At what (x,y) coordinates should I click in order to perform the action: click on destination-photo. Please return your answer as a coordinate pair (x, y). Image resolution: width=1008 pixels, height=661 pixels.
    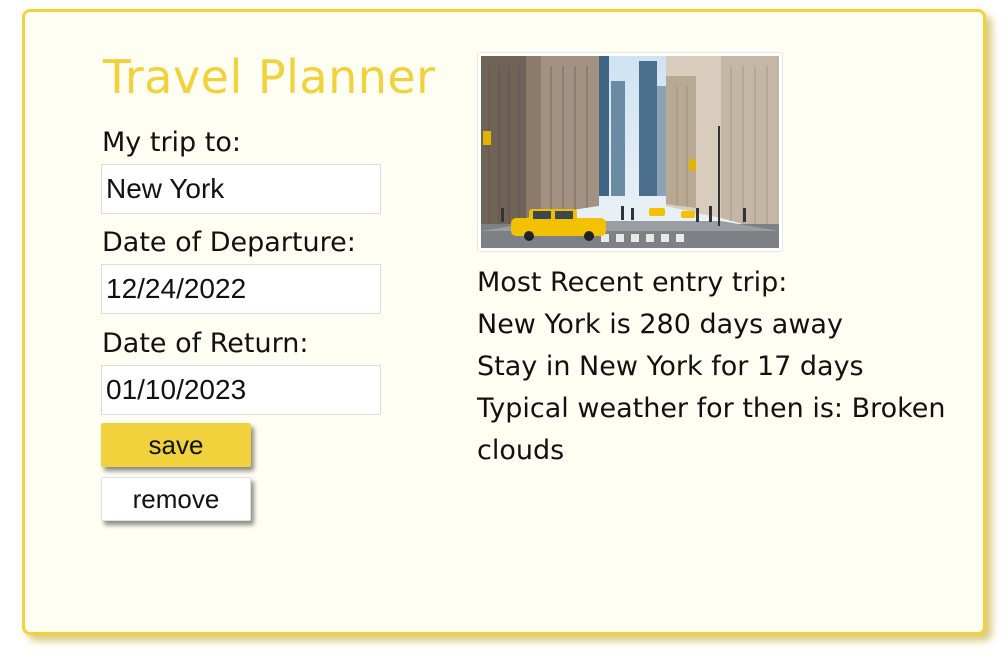
    Looking at the image, I should click on (630, 152).